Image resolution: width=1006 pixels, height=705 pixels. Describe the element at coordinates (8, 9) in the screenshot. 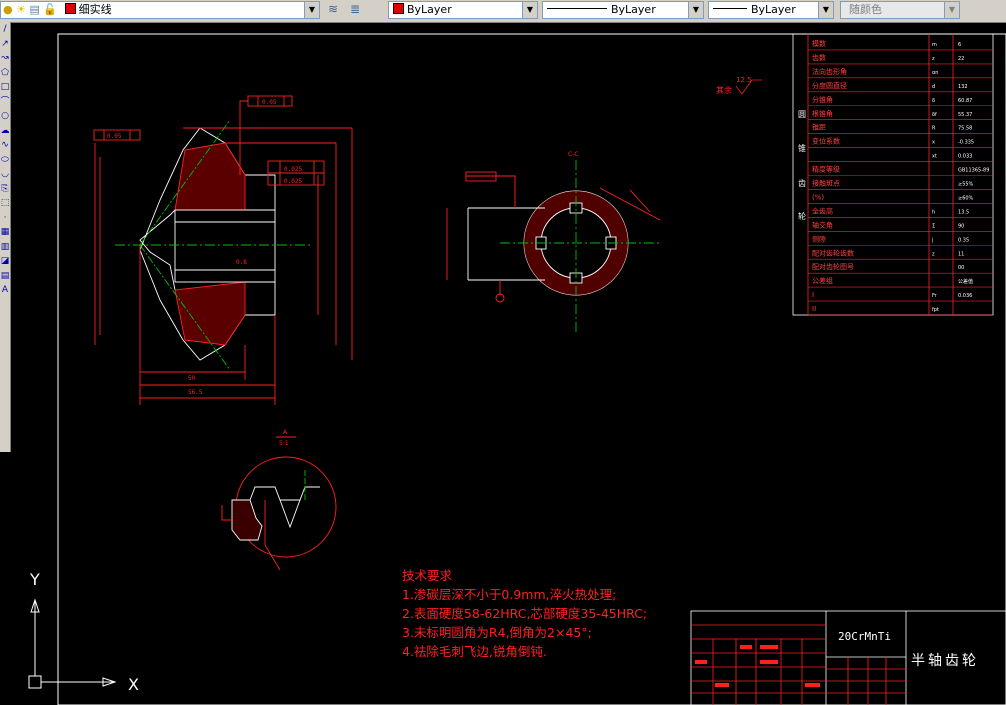

I see `lightbulb-icon: ●` at that location.